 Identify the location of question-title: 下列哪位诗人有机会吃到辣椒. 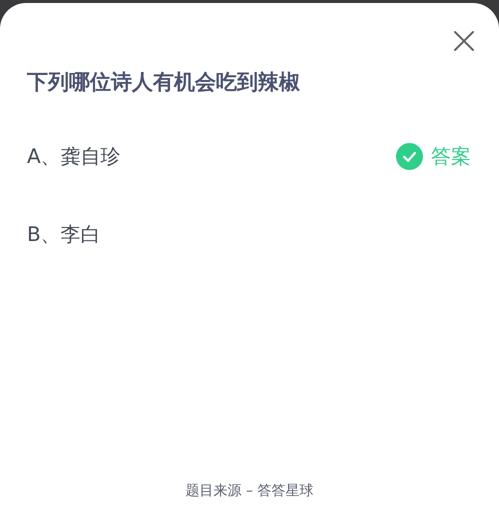
(163, 82).